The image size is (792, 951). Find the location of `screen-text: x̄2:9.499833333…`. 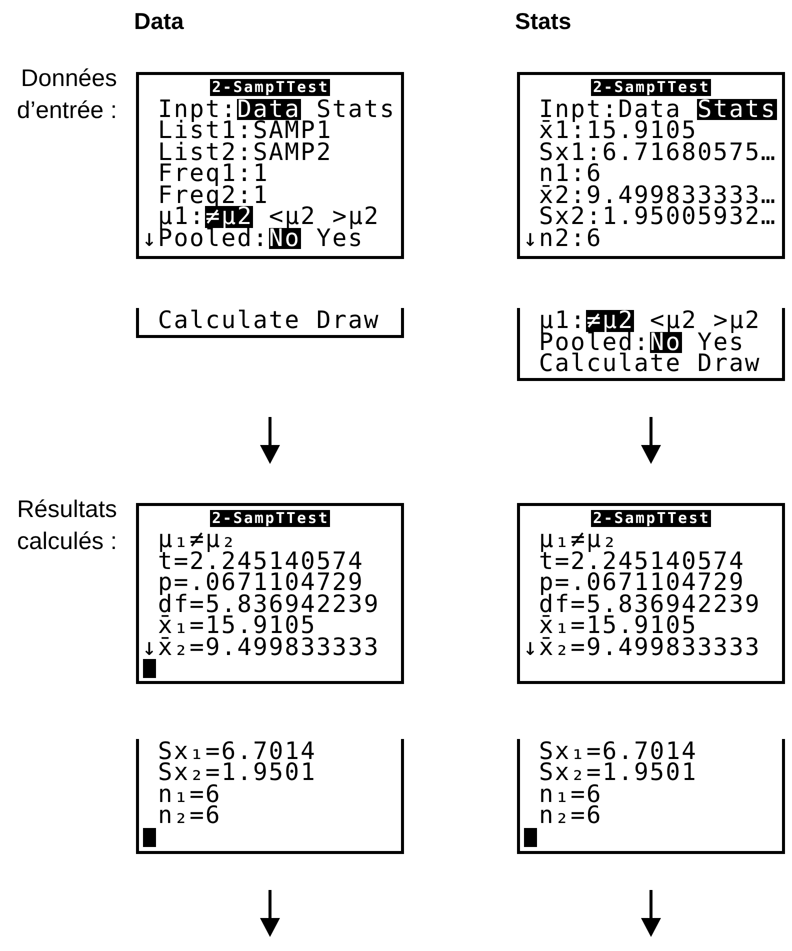

screen-text: x̄2:9.499833333… is located at coordinates (657, 195).